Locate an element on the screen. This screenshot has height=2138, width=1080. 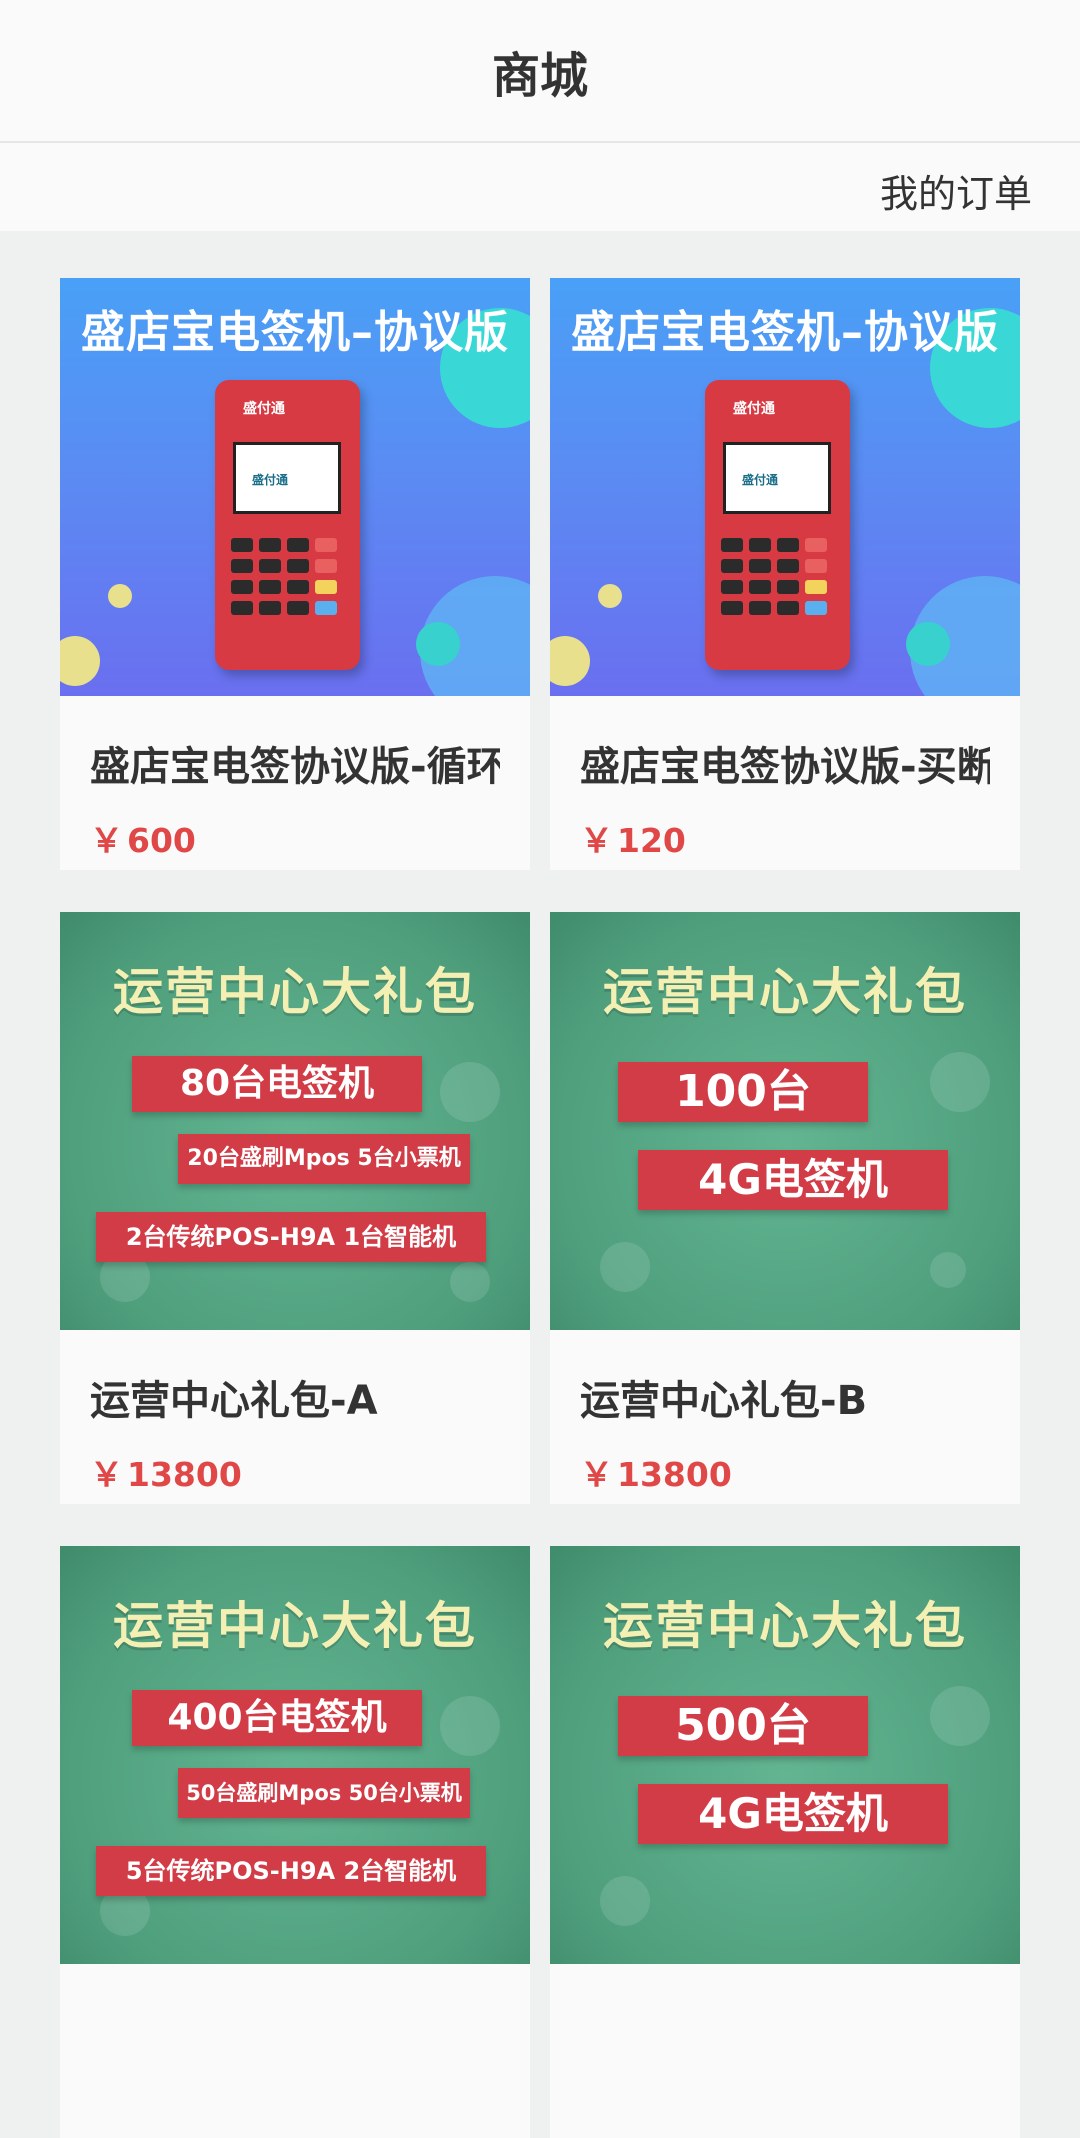
poster-line-2: 50台盛刷Mpos 50台小票机 is located at coordinates (324, 1793).